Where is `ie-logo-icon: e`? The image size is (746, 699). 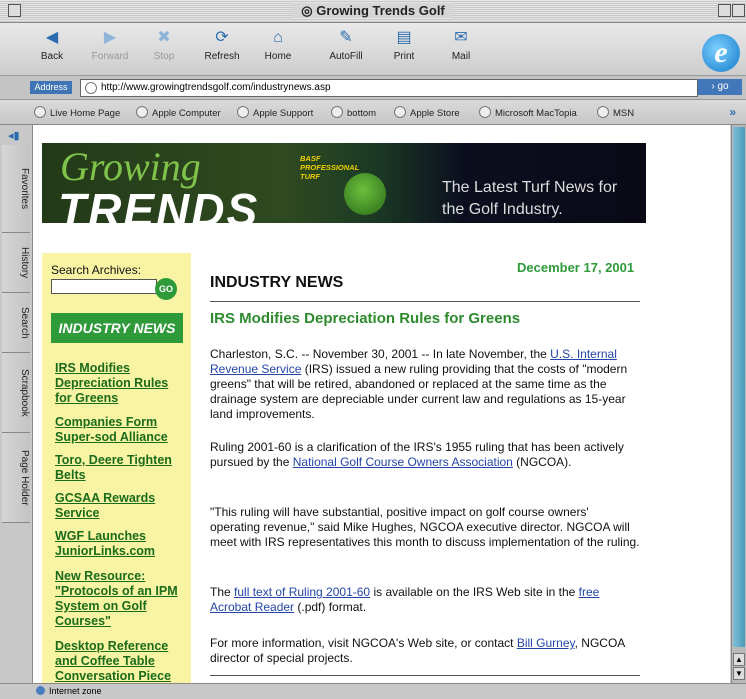 ie-logo-icon: e is located at coordinates (721, 53).